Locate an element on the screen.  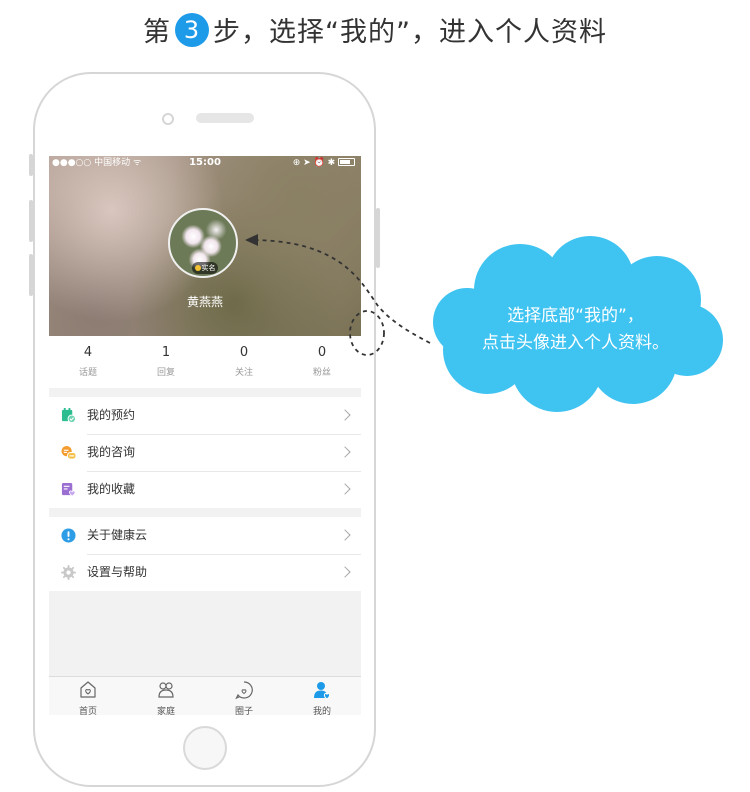
menu-group-app: 关于健康云 设置与帮助 is located at coordinates (205, 554).